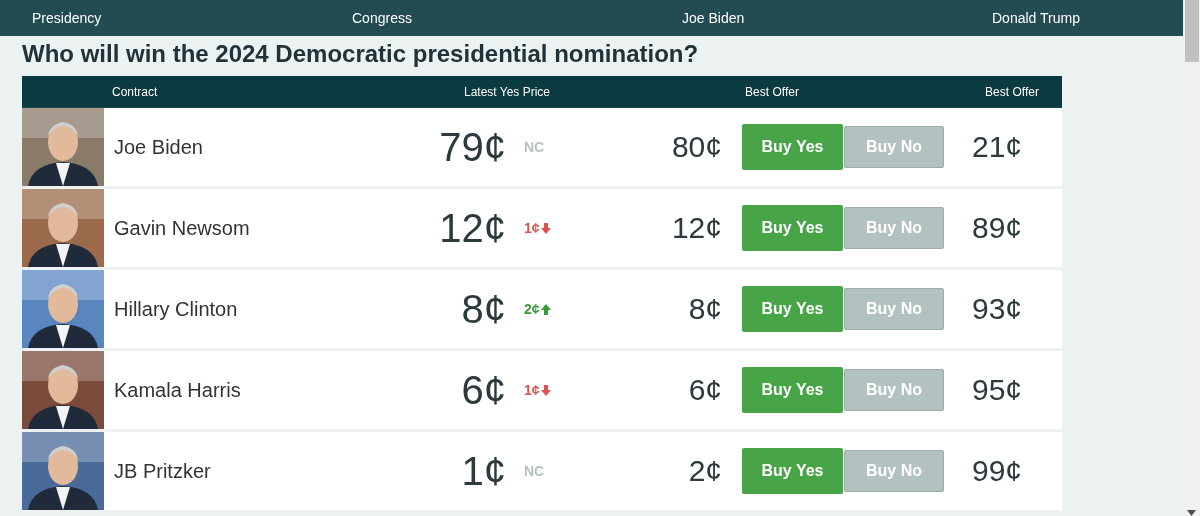  What do you see at coordinates (182, 228) in the screenshot?
I see `contract-name: Gavin Newsom` at bounding box center [182, 228].